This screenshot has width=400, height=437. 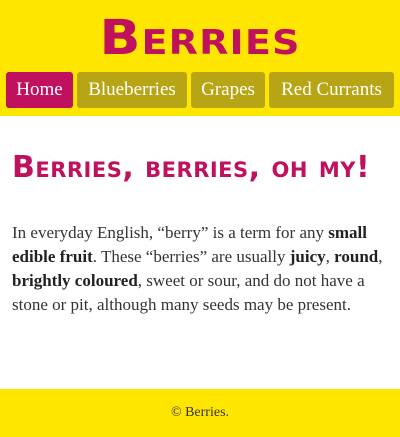 What do you see at coordinates (356, 256) in the screenshot?
I see `intro-bold-text: round` at bounding box center [356, 256].